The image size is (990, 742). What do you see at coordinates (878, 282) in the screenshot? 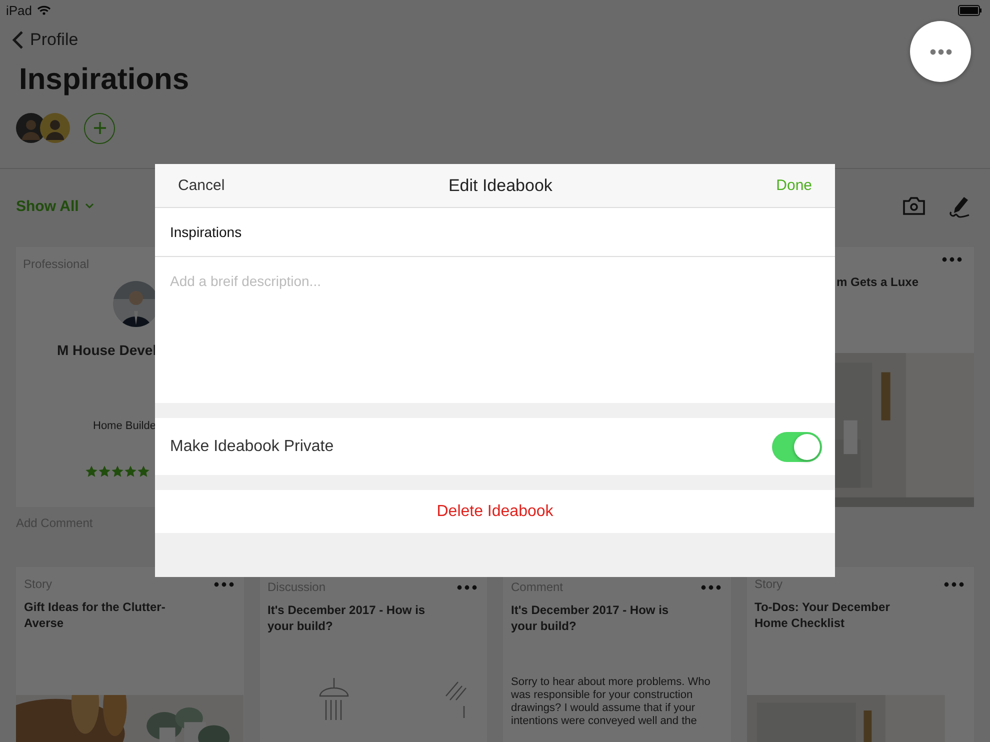
I see `card-title: m Gets a Luxe` at bounding box center [878, 282].